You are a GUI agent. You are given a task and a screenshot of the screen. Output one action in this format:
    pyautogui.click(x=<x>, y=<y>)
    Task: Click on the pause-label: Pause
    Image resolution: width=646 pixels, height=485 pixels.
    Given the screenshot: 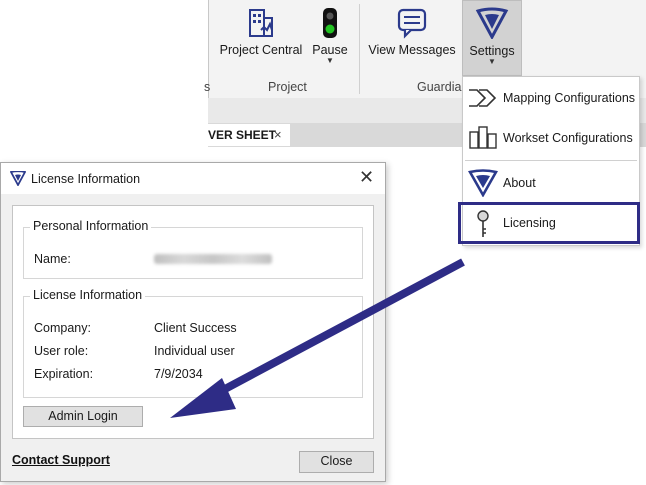 What is the action you would take?
    pyautogui.click(x=330, y=50)
    